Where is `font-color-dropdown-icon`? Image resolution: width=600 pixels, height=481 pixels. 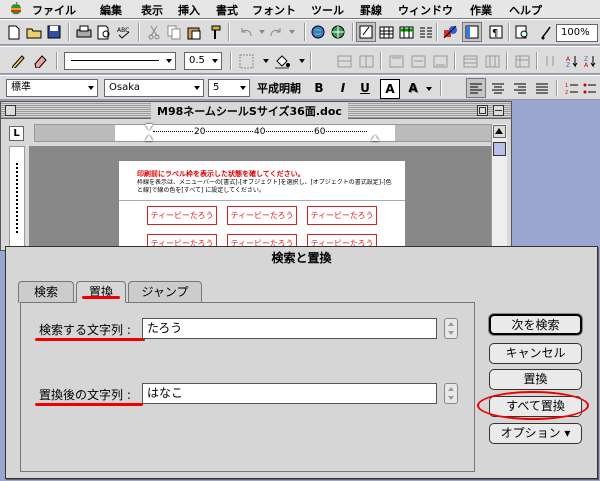 font-color-dropdown-icon is located at coordinates (429, 89).